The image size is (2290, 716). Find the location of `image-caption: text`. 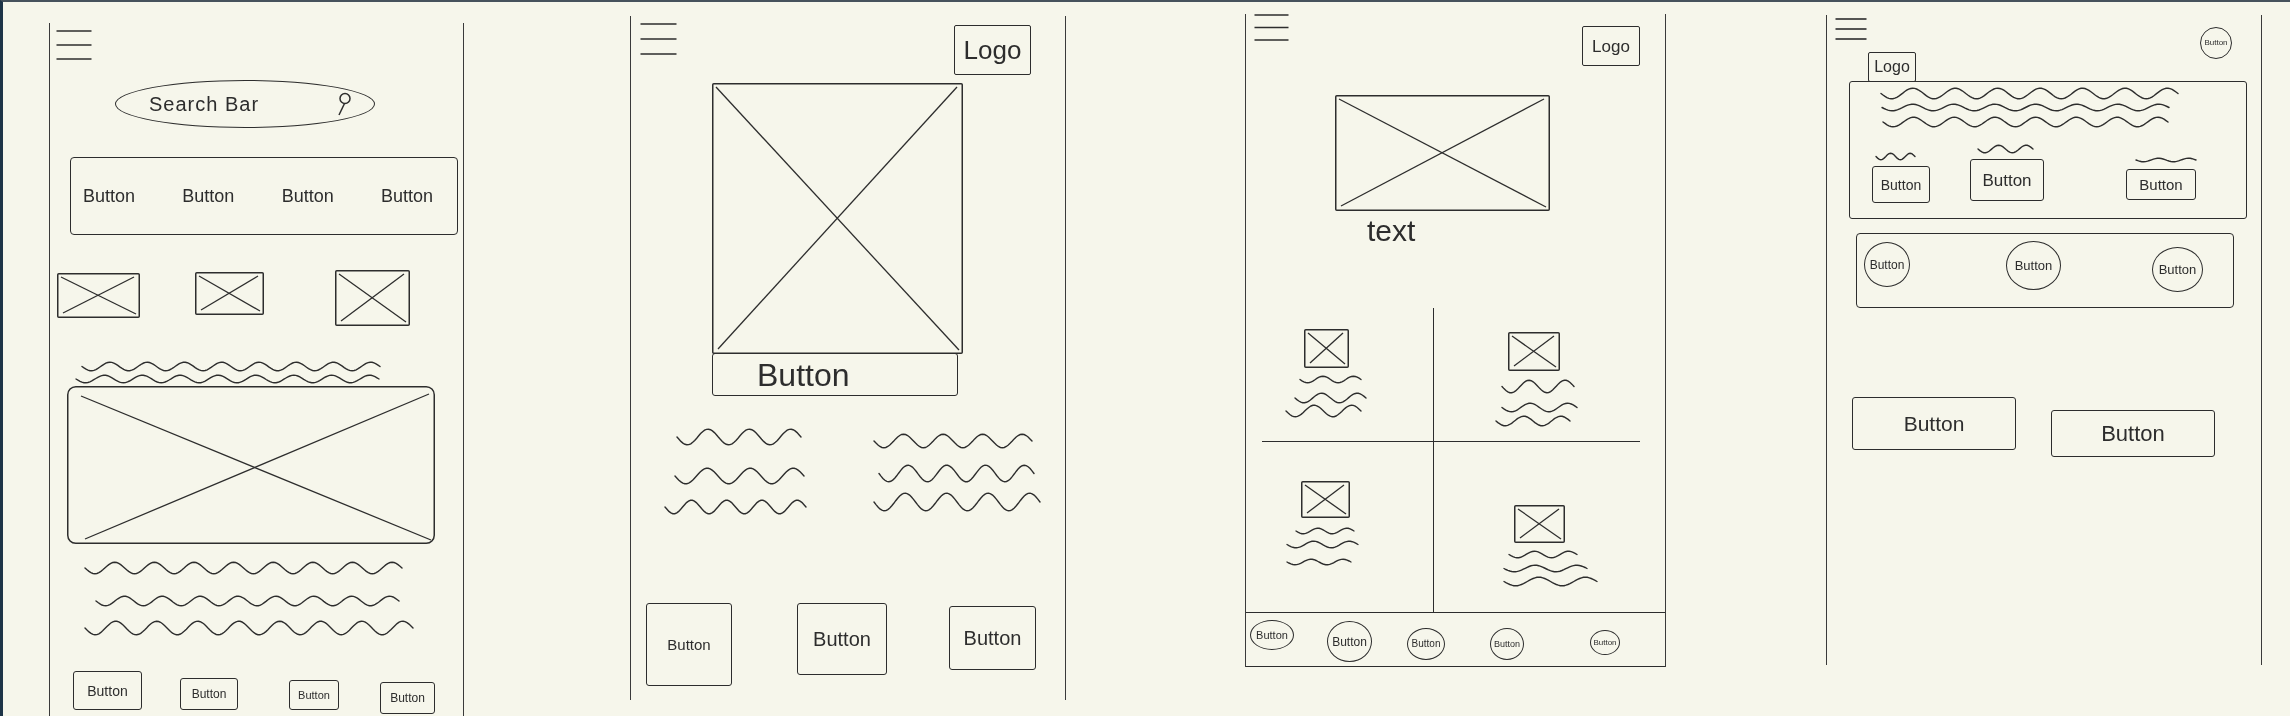

image-caption: text is located at coordinates (1391, 231).